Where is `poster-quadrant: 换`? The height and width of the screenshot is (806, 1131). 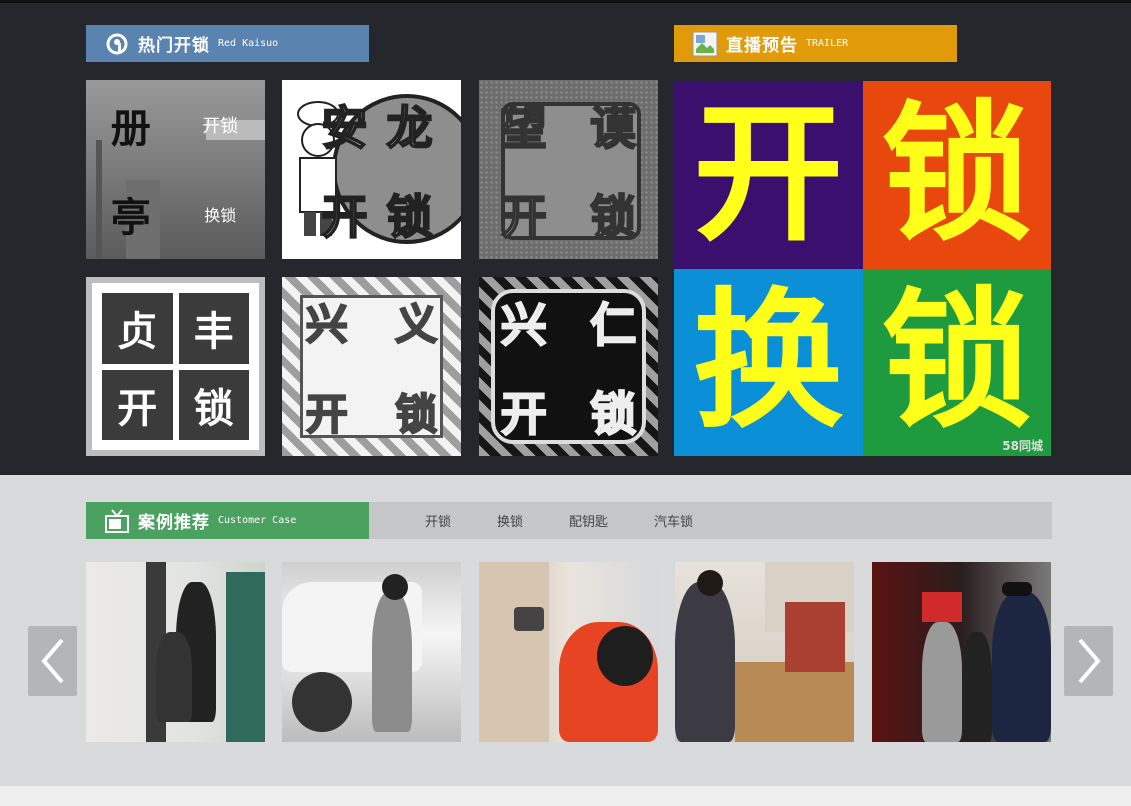 poster-quadrant: 换 is located at coordinates (768, 362).